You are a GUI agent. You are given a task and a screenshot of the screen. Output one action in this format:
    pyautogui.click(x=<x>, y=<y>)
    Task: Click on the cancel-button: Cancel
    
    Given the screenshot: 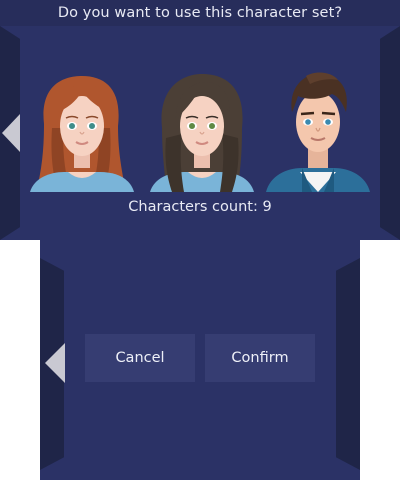 What is the action you would take?
    pyautogui.click(x=140, y=358)
    